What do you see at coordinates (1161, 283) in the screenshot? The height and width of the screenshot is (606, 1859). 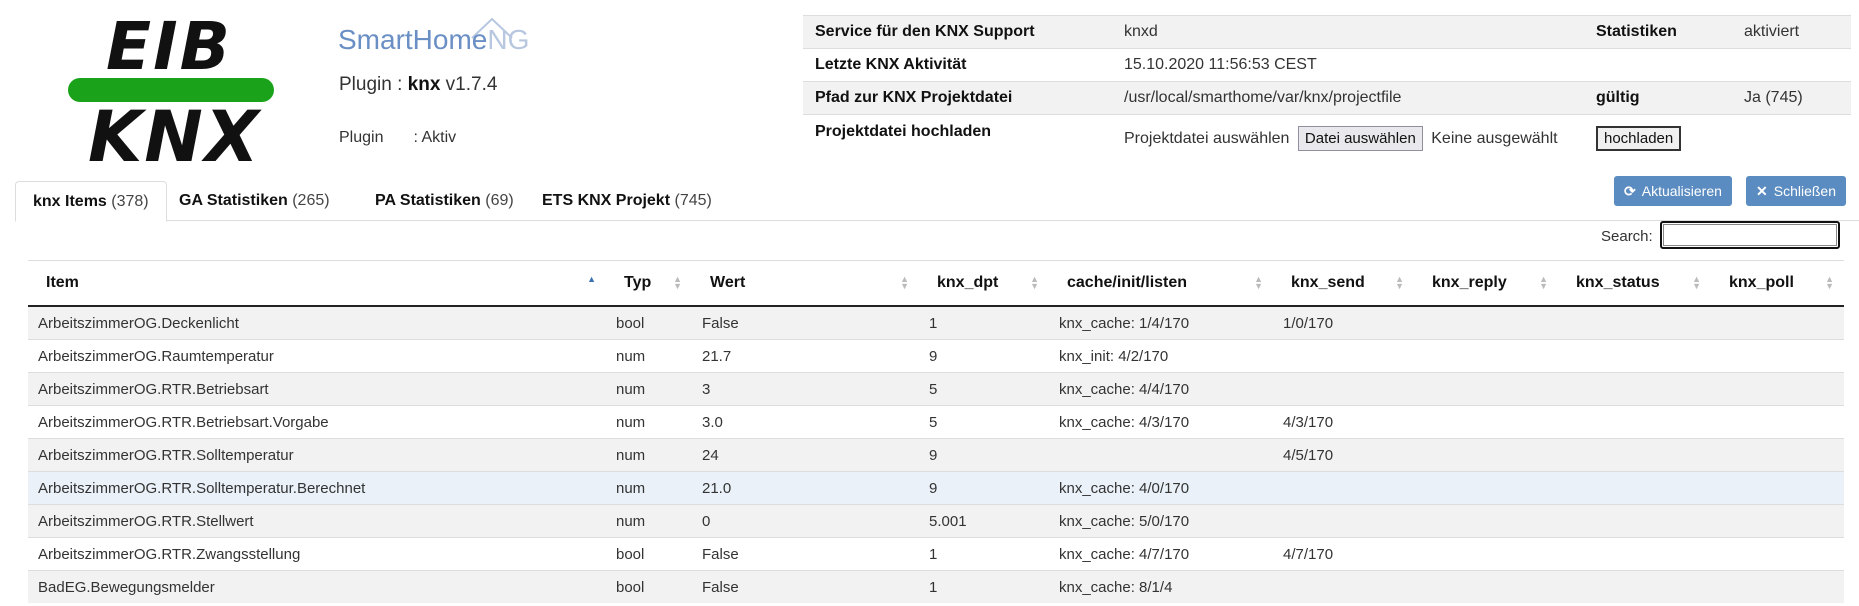 I see `column-header: cache/init/listen ▲ ▼` at bounding box center [1161, 283].